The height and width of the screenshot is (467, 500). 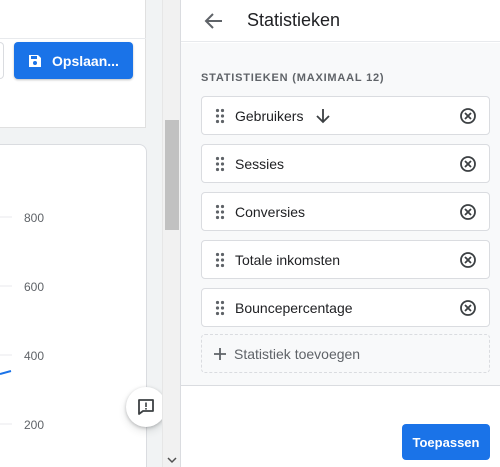 I want to click on y-tick-label: 200, so click(x=34, y=425).